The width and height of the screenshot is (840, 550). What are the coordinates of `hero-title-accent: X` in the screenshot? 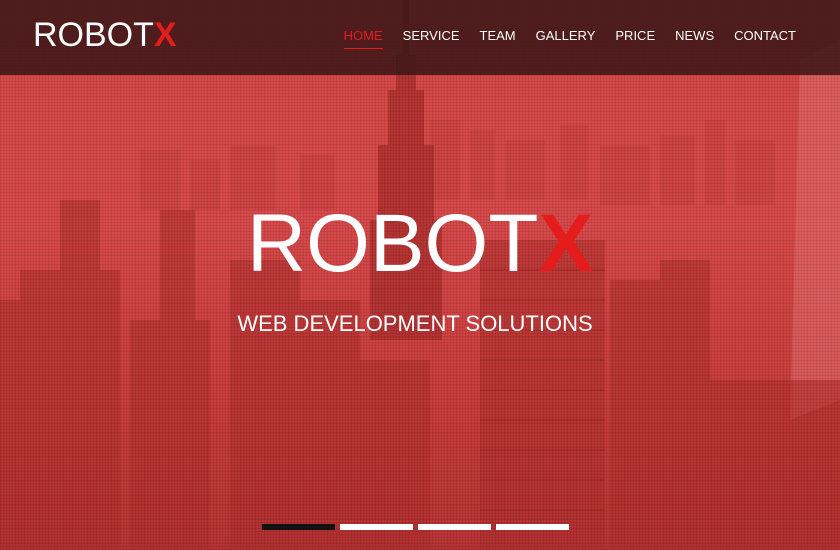 It's located at (566, 243).